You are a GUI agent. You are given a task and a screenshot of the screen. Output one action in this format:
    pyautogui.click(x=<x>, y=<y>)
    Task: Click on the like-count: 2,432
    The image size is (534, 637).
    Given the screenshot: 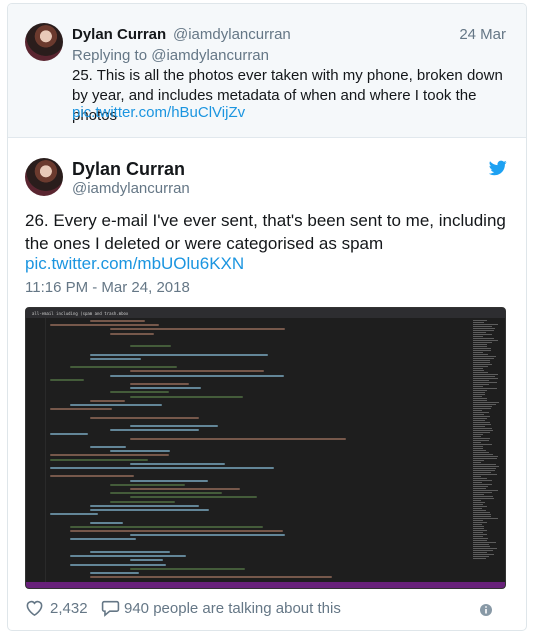 What is the action you would take?
    pyautogui.click(x=69, y=608)
    